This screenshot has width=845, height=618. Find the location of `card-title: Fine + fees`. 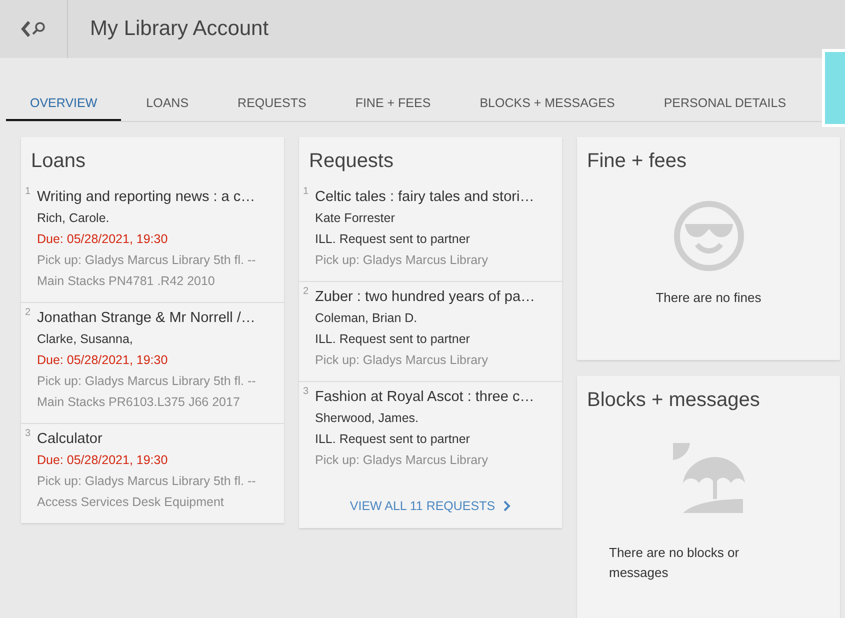

card-title: Fine + fees is located at coordinates (637, 161).